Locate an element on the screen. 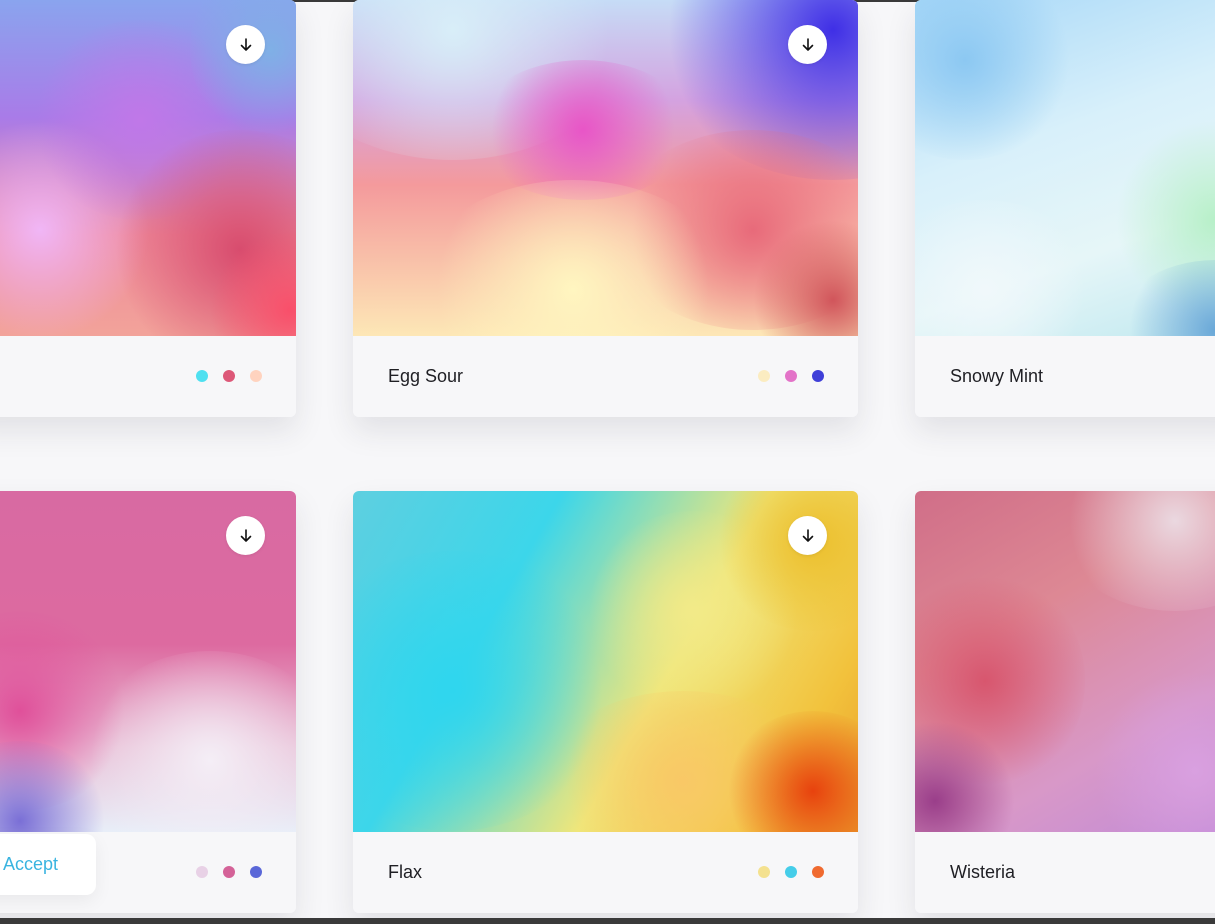 The height and width of the screenshot is (924, 1215). card-footer: Snowy Mint is located at coordinates (1065, 376).